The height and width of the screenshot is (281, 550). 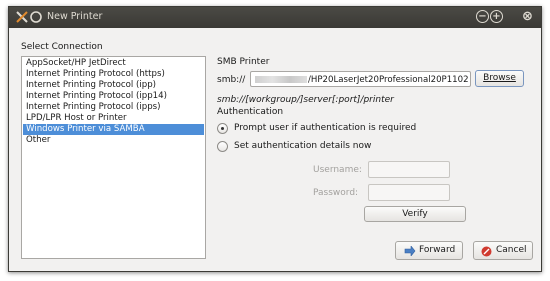 I want to click on smb-format-hint: smb://[workgroup/]server[:port]/printer, so click(x=305, y=100).